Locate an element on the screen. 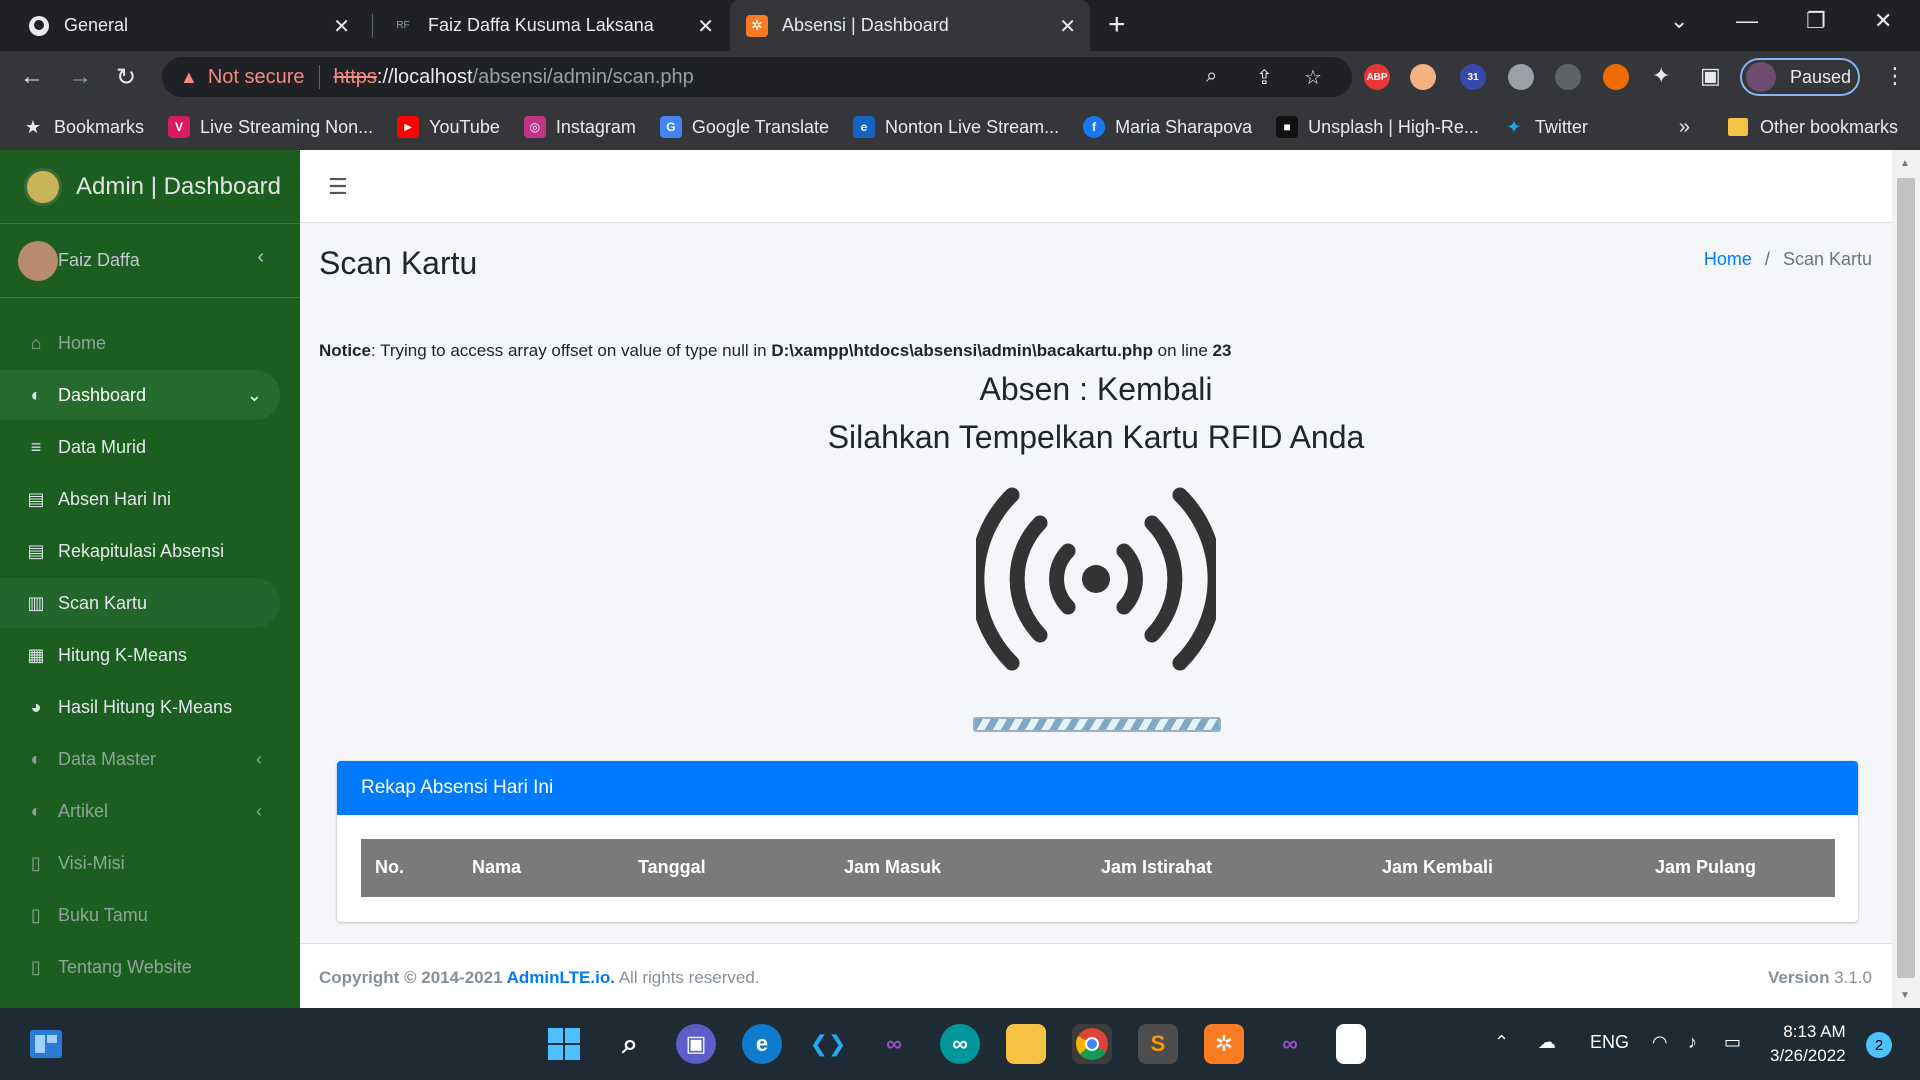 The height and width of the screenshot is (1080, 1920). side-panel-icon: ▣ is located at coordinates (1710, 76).